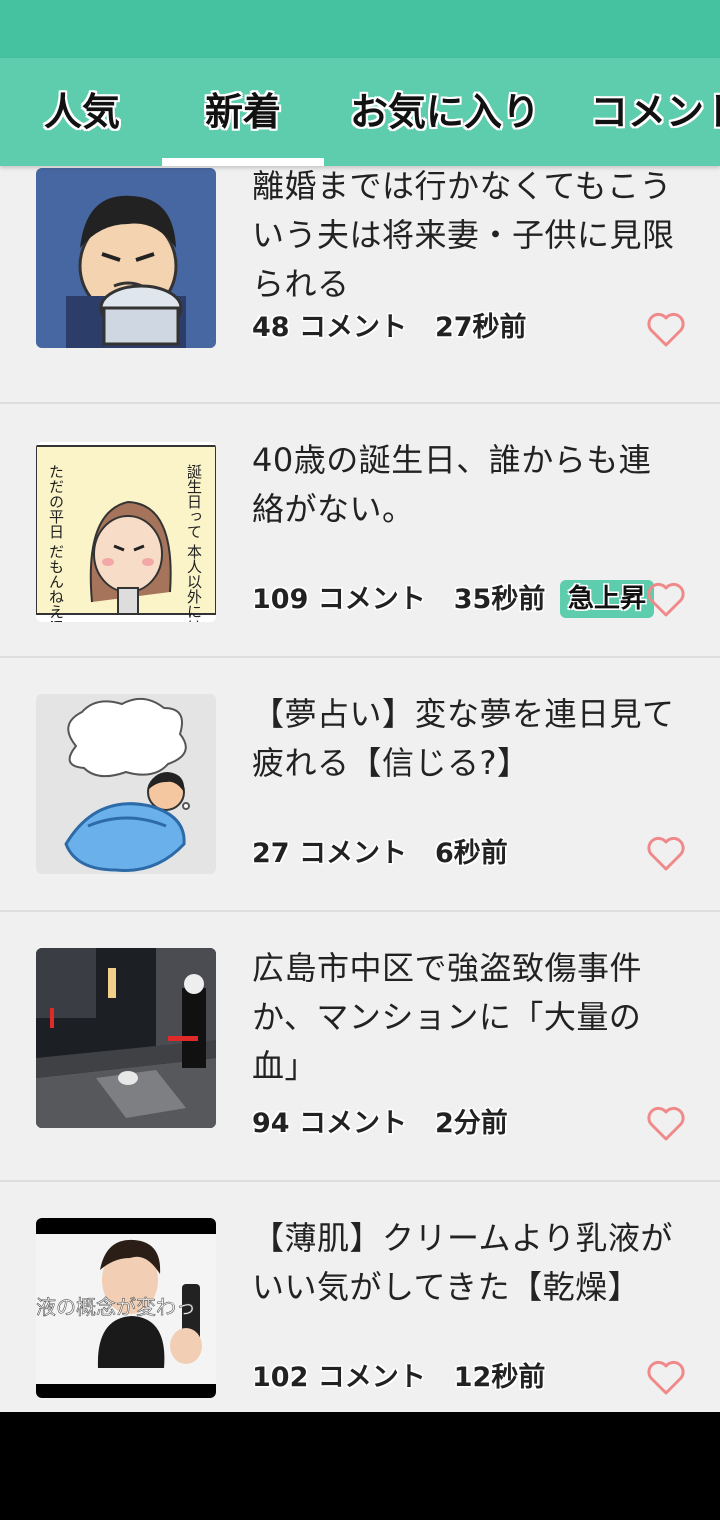  What do you see at coordinates (360, 29) in the screenshot?
I see `status-bar` at bounding box center [360, 29].